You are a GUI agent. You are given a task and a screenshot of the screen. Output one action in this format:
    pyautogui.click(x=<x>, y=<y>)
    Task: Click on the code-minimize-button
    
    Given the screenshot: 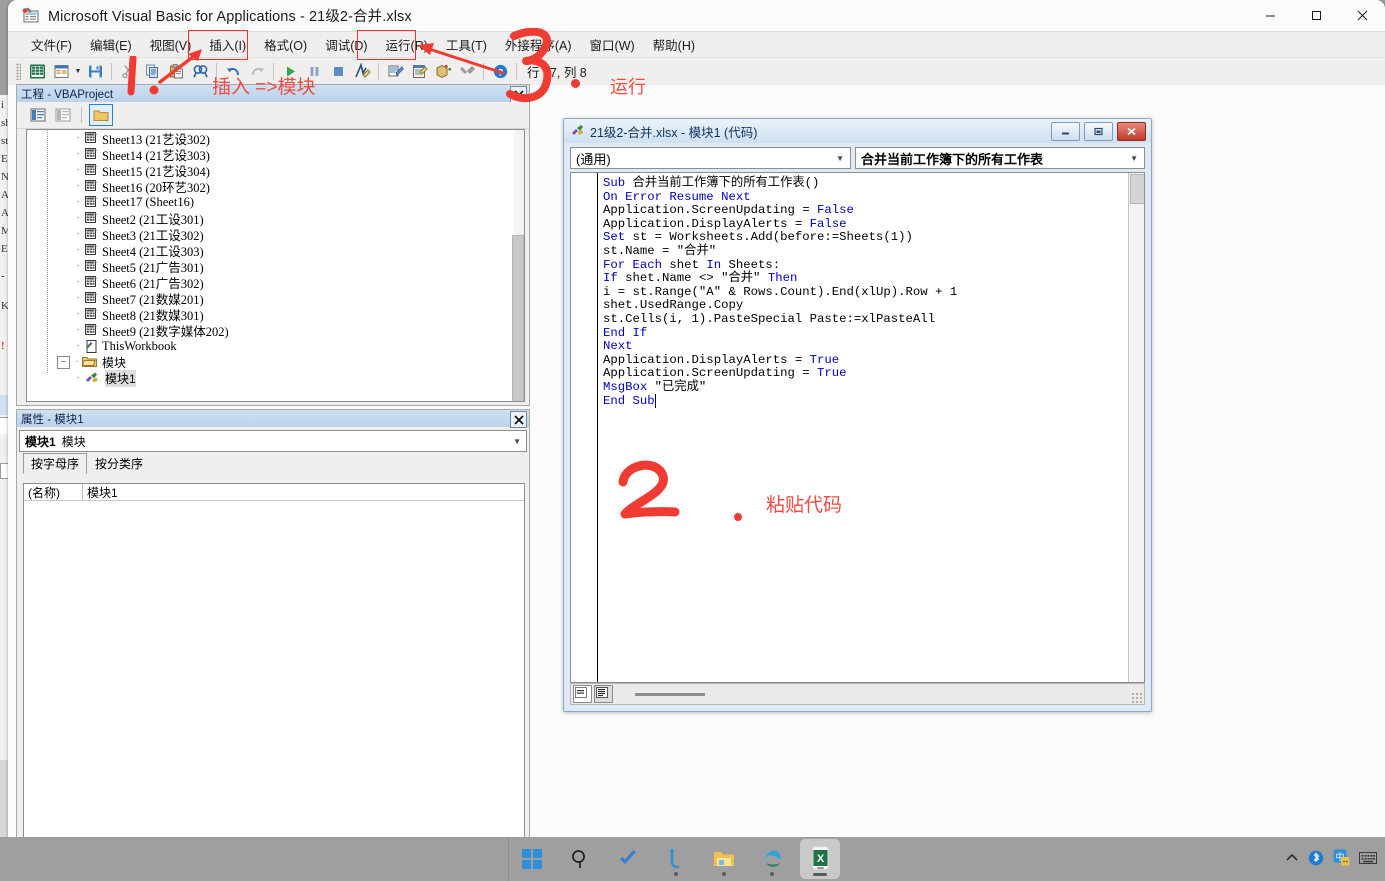 What is the action you would take?
    pyautogui.click(x=1065, y=131)
    